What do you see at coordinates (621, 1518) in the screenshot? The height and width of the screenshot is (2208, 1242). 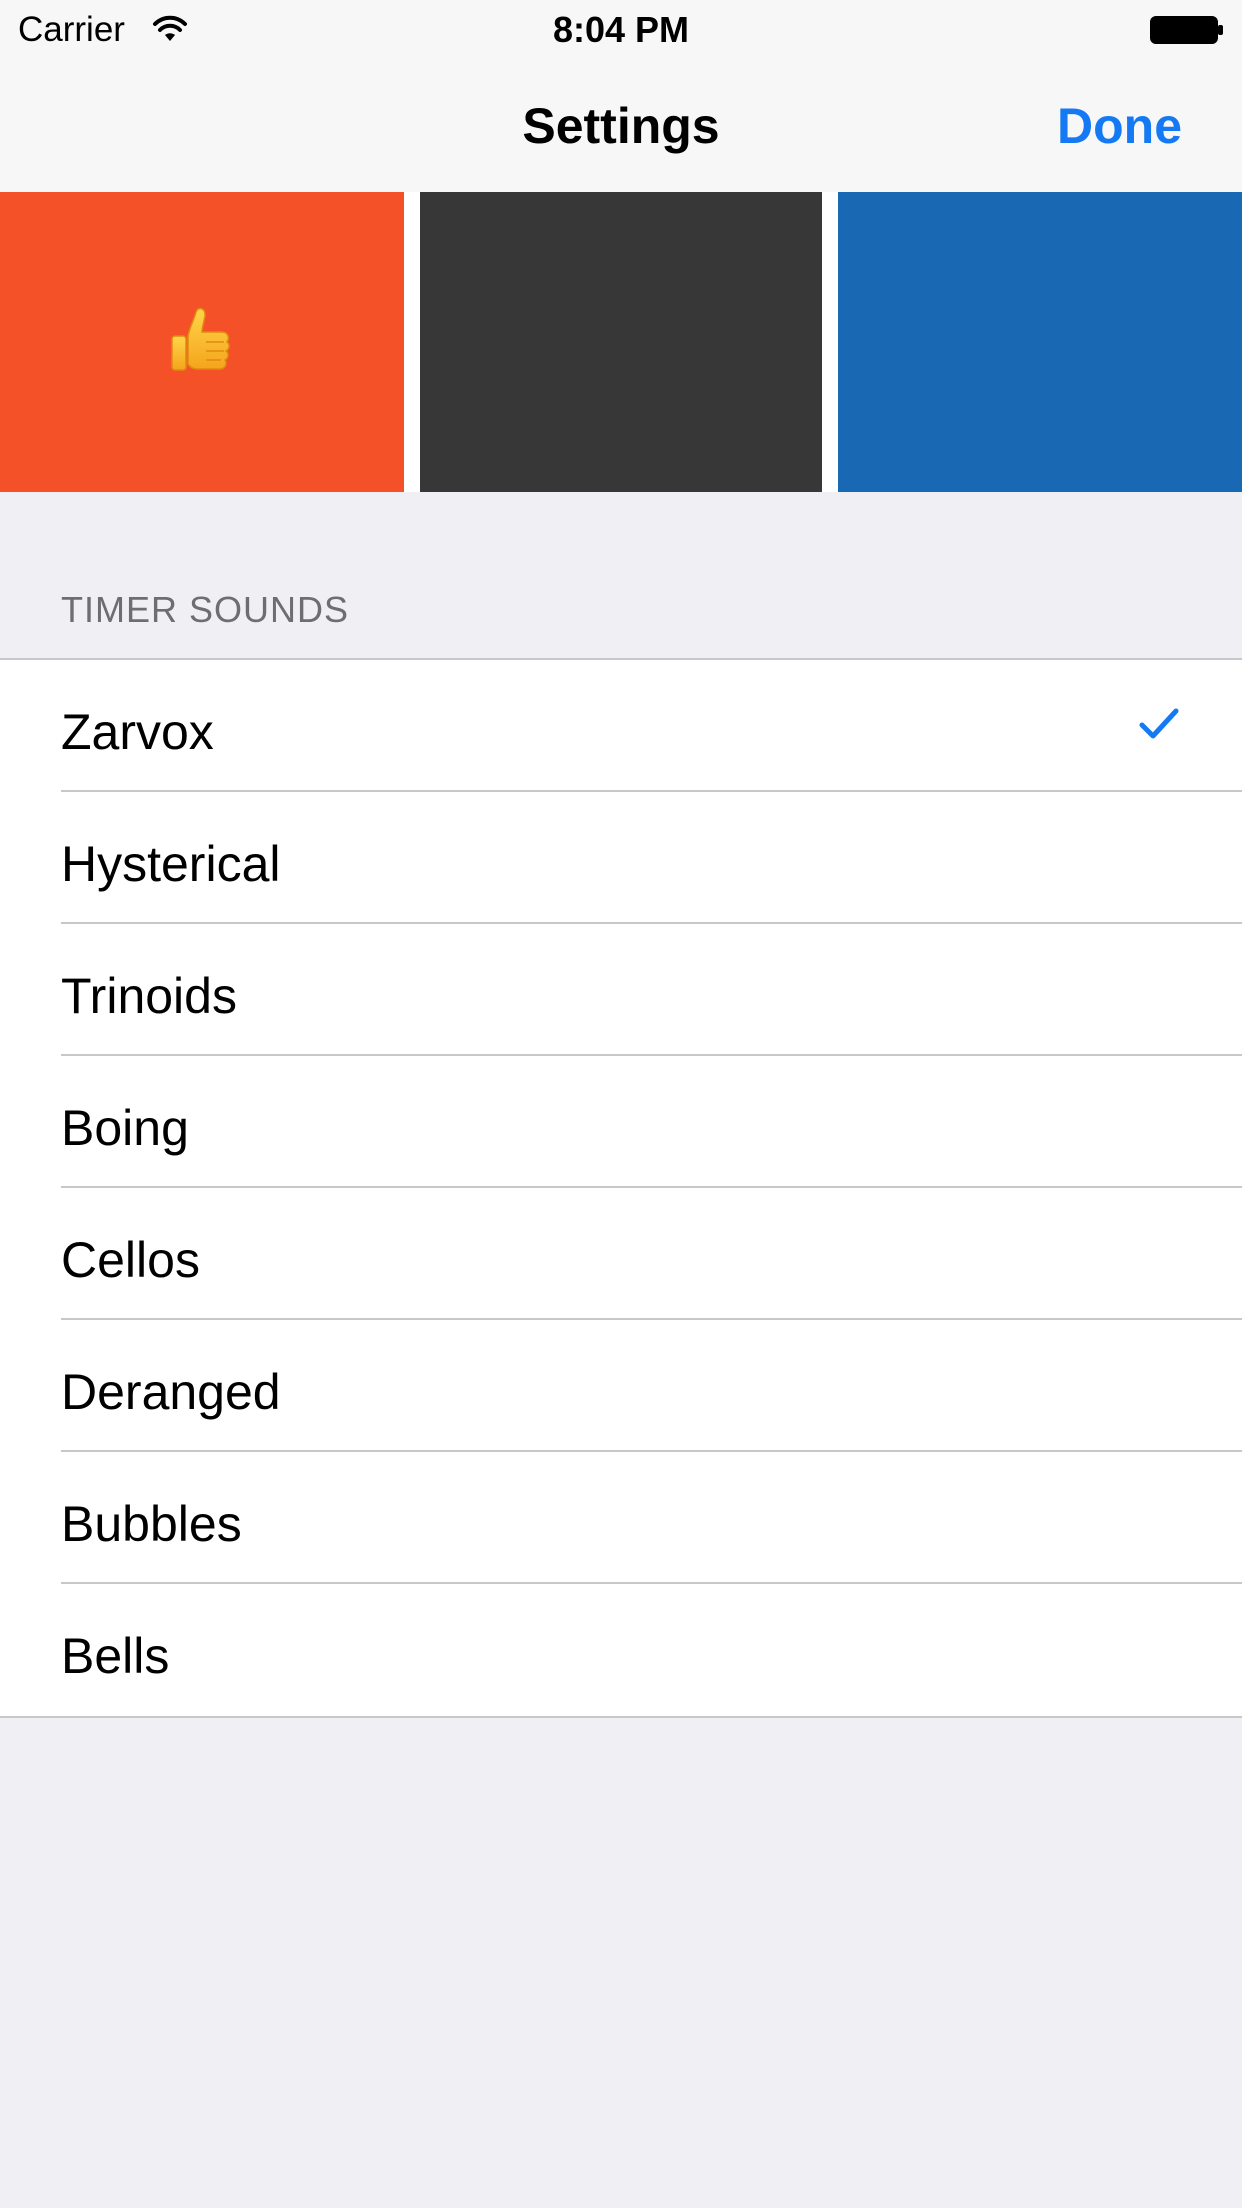 I see `list-item: Bubbles` at bounding box center [621, 1518].